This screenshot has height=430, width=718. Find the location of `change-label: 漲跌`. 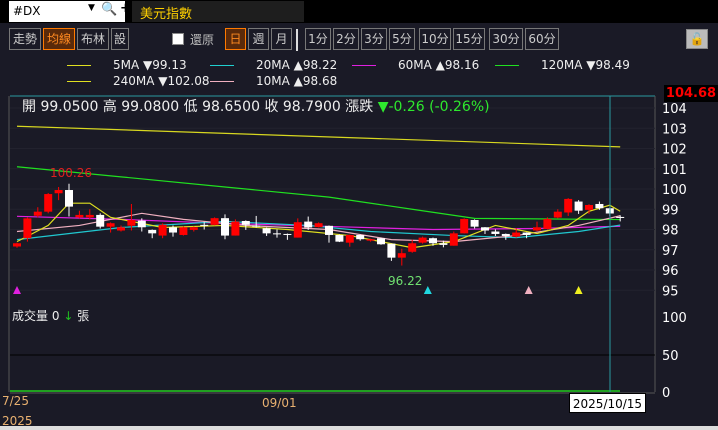

change-label: 漲跌 is located at coordinates (359, 107).